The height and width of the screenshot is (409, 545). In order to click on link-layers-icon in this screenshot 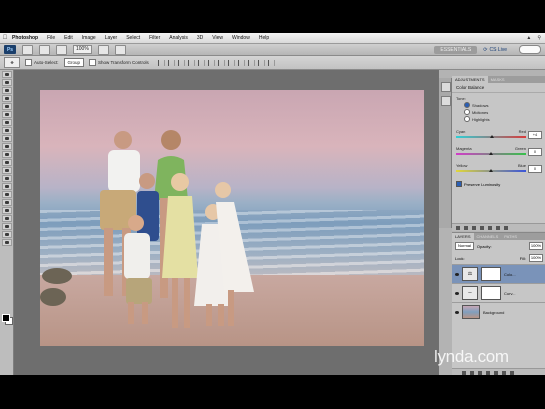, I will do `click(464, 372)`.